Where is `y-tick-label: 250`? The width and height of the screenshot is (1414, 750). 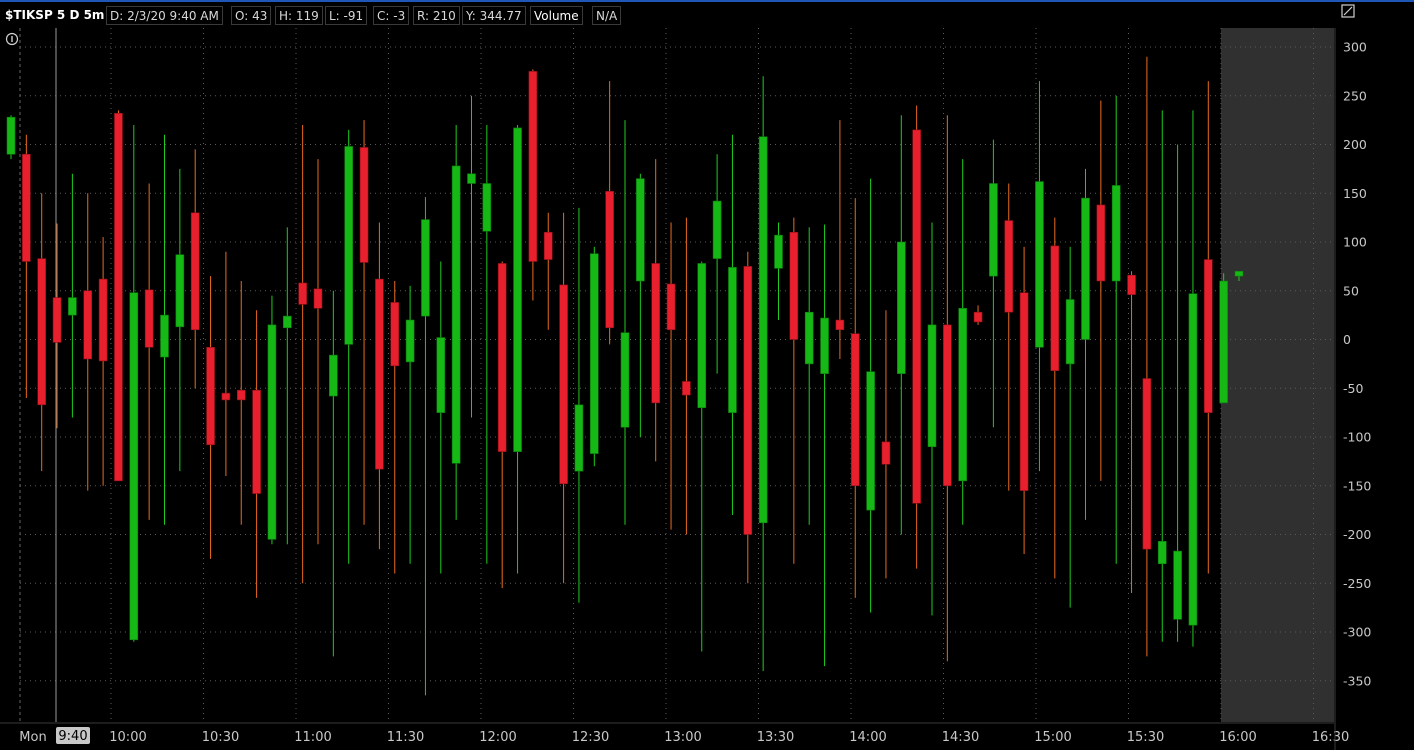 y-tick-label: 250 is located at coordinates (1355, 95).